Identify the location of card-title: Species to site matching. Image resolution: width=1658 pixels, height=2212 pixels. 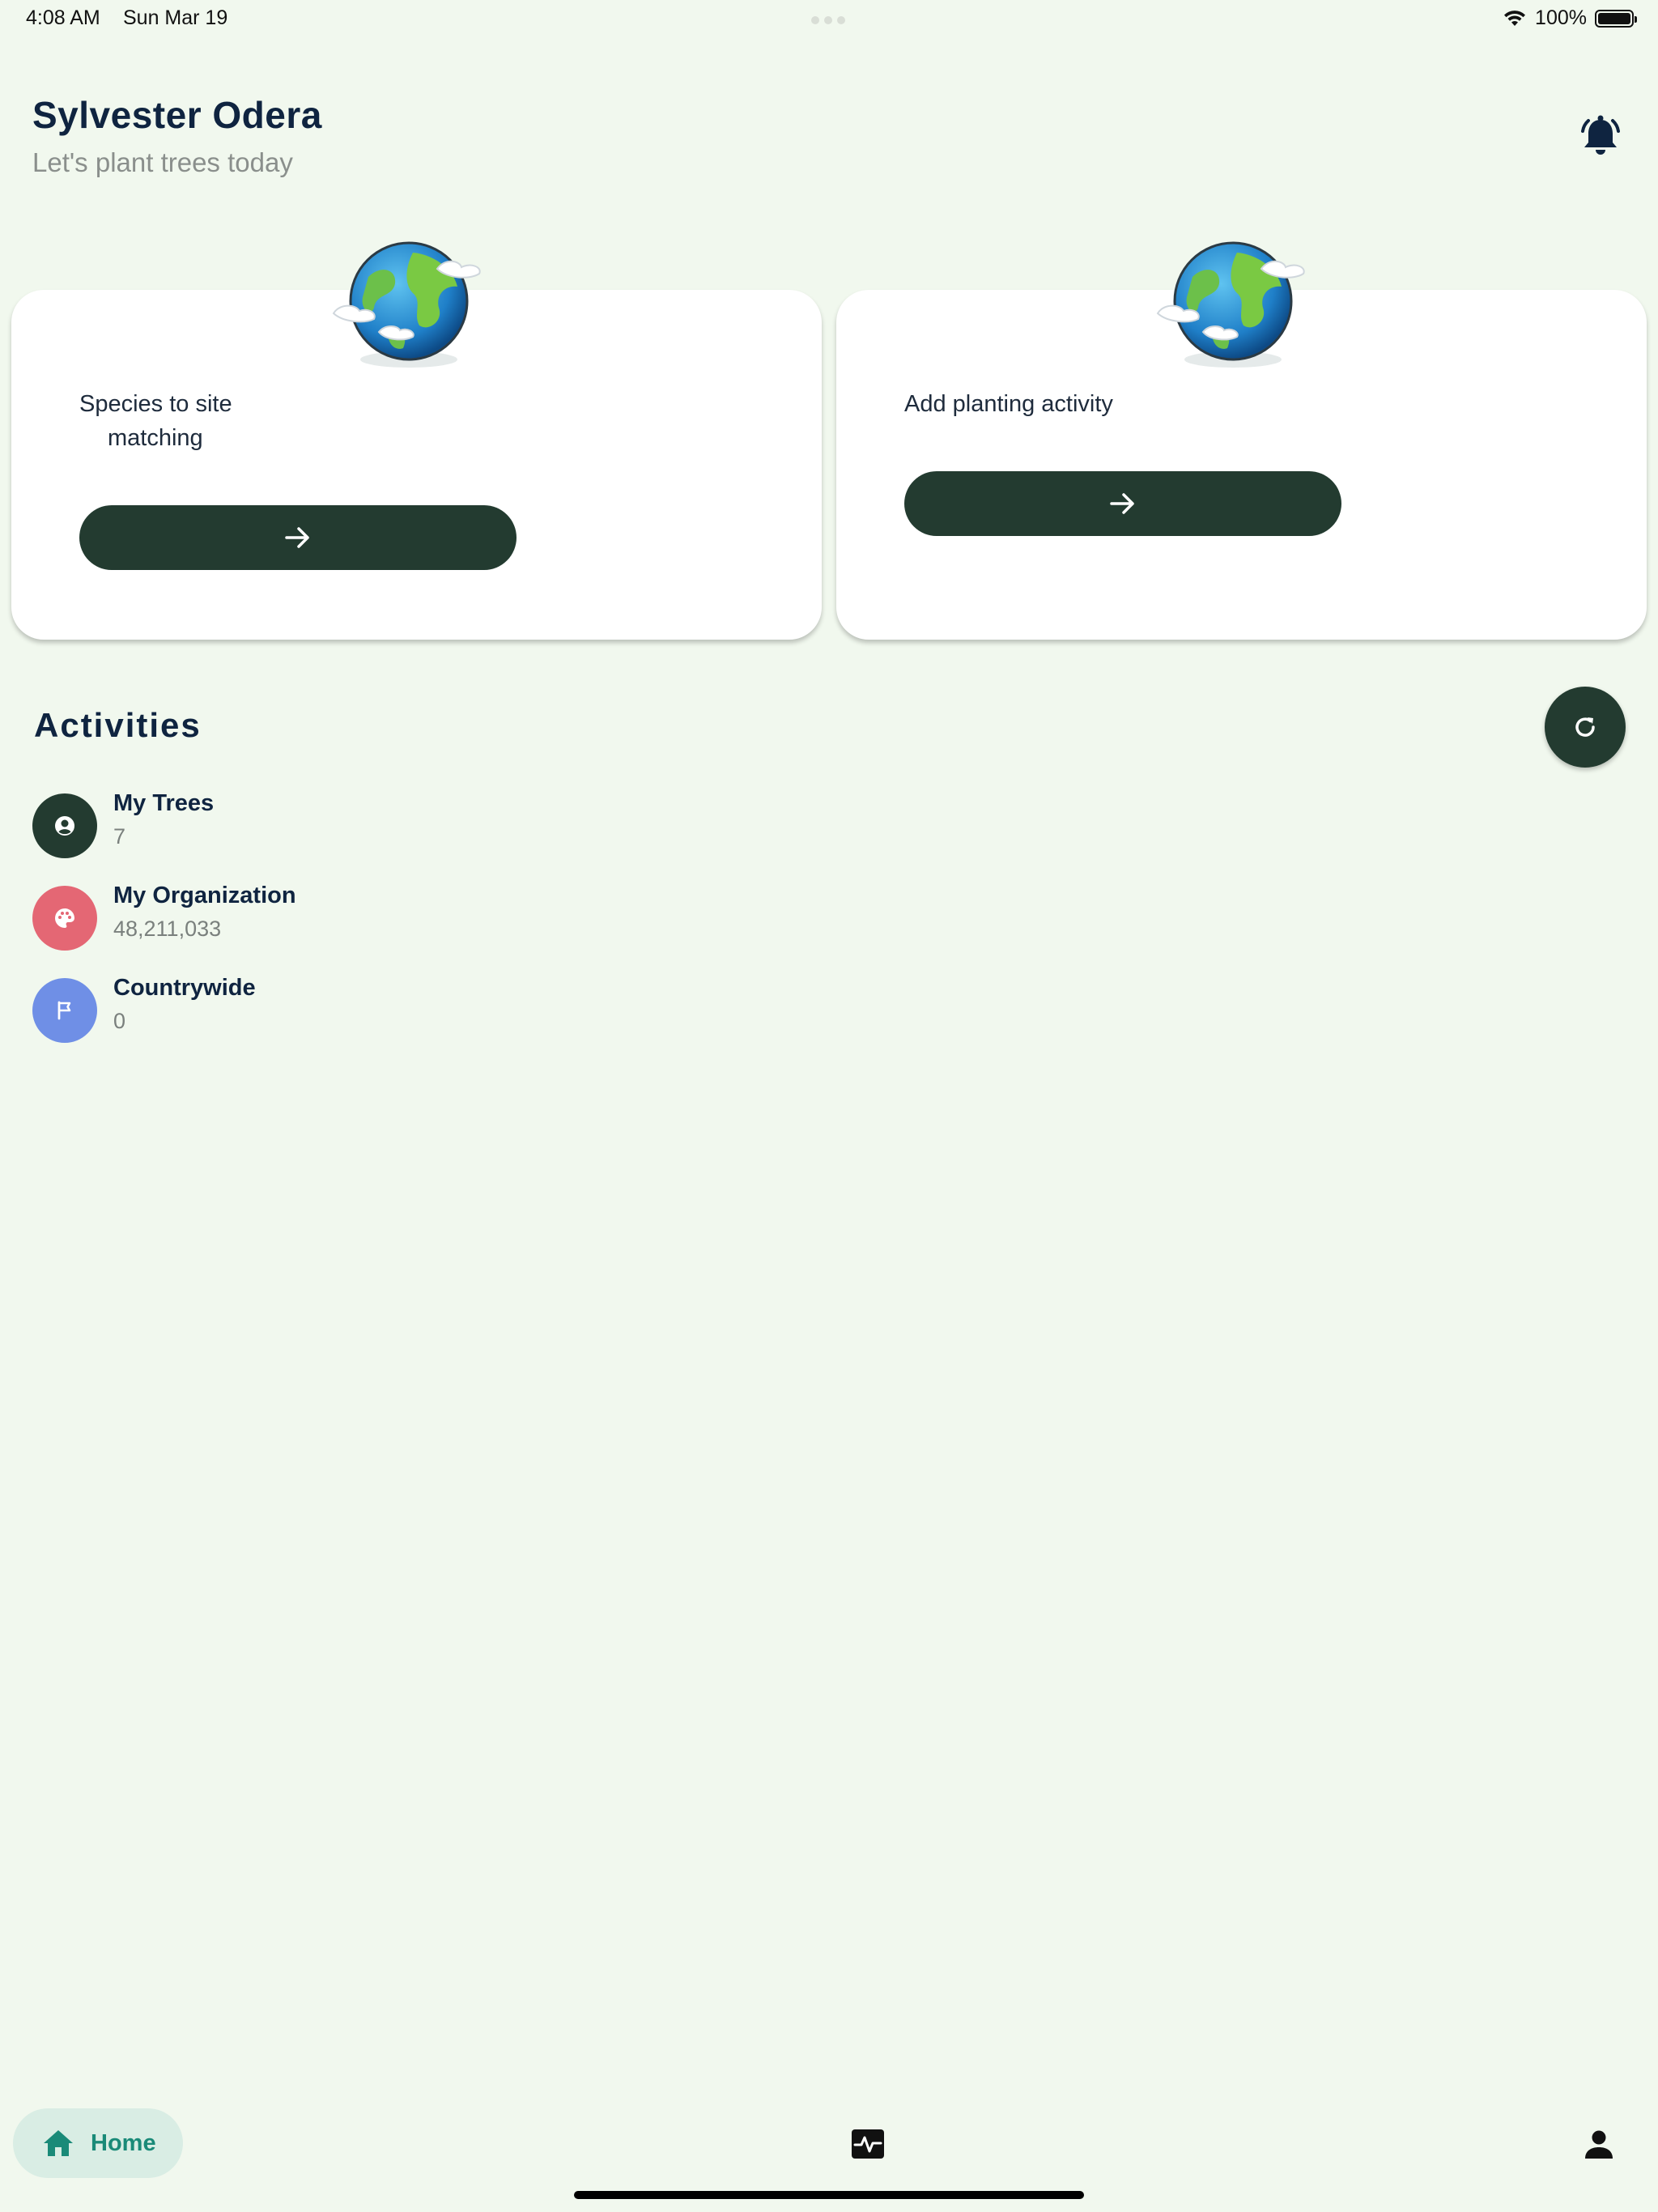
(200, 421).